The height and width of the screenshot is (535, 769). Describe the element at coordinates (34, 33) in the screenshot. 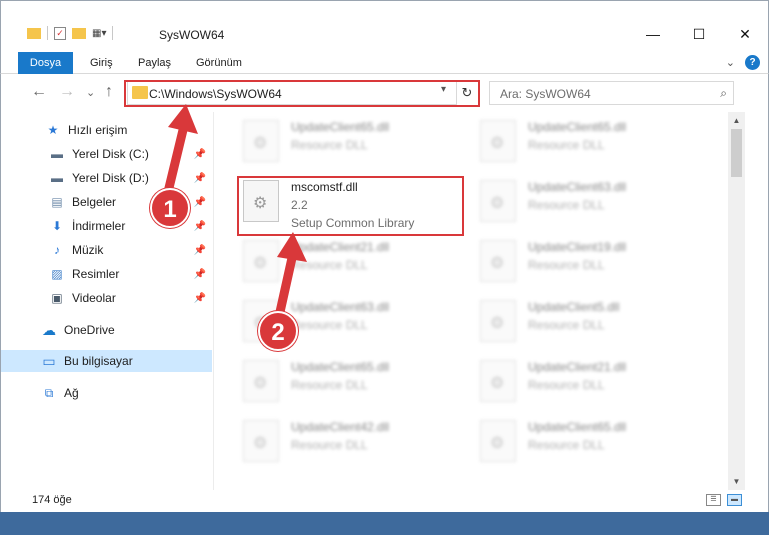

I see `folder-icon` at that location.